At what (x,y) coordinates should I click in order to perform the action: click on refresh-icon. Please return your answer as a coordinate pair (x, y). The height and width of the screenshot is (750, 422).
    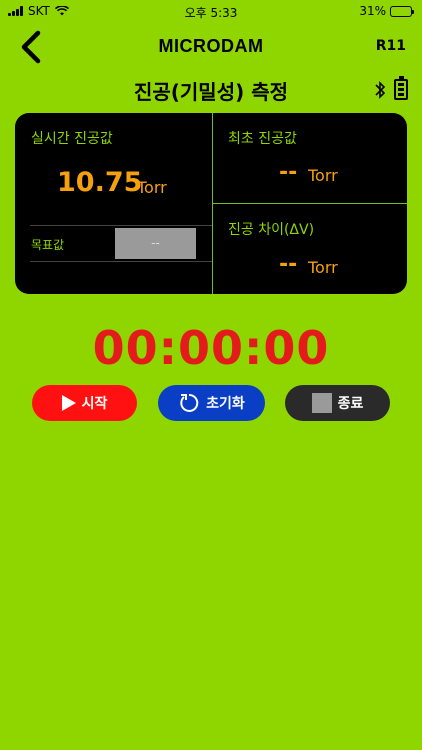
    Looking at the image, I should click on (189, 402).